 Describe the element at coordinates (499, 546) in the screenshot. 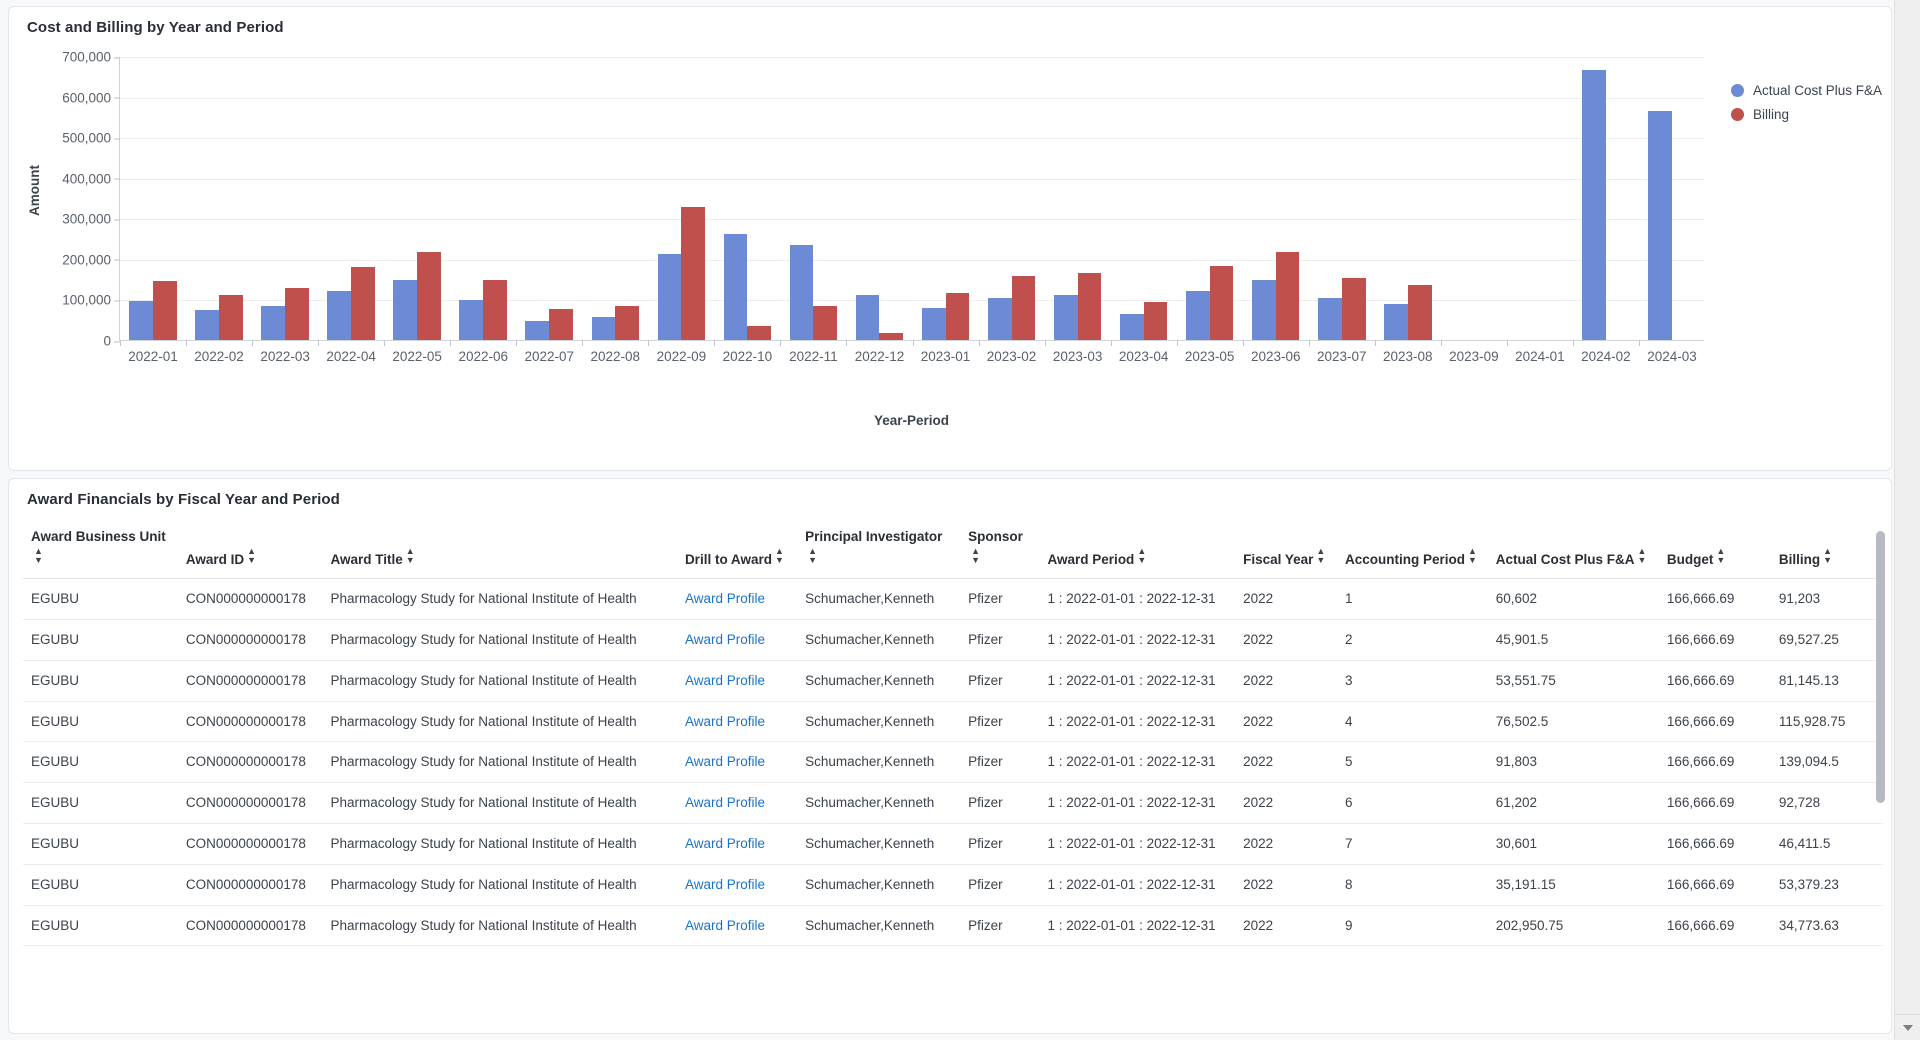

I see `column-header-award-title: Award Title ▲ ▼` at that location.